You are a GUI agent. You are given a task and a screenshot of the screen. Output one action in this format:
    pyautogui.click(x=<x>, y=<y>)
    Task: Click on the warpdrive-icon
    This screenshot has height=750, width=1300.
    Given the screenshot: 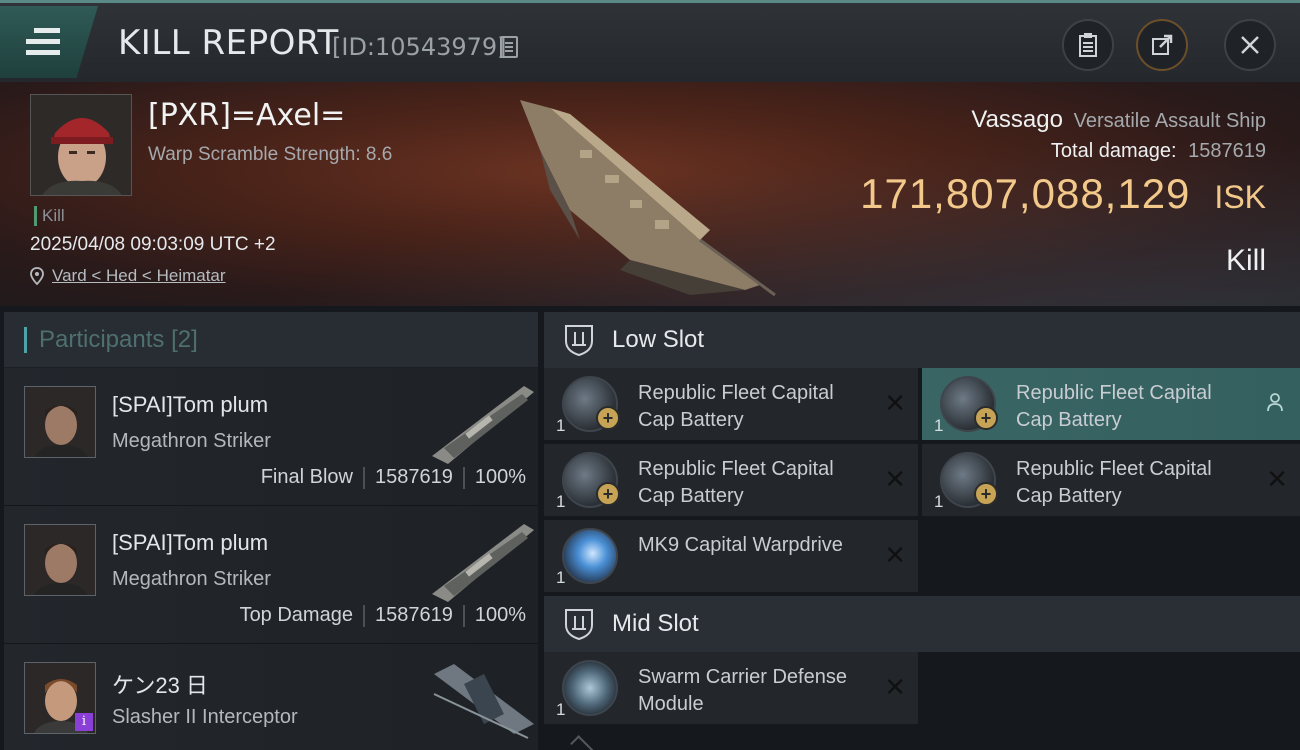 What is the action you would take?
    pyautogui.click(x=590, y=556)
    